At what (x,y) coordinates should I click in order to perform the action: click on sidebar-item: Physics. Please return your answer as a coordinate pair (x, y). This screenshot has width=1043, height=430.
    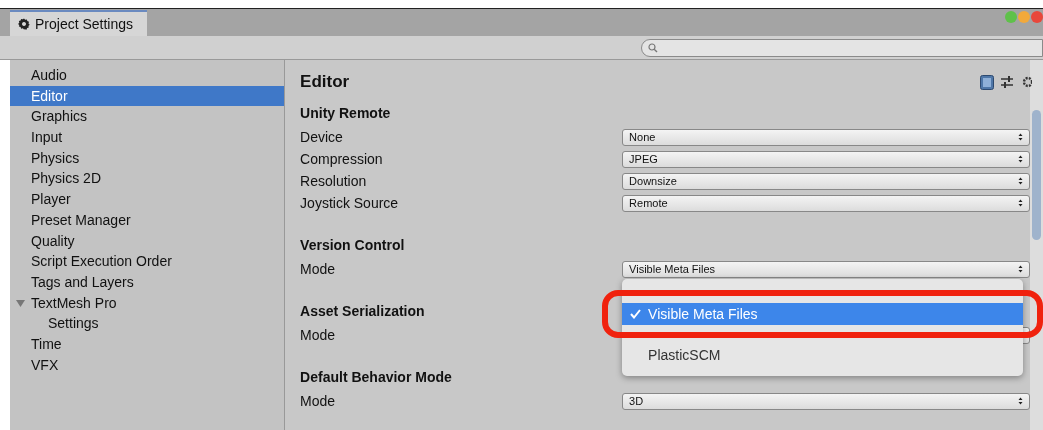
    Looking at the image, I should click on (147, 158).